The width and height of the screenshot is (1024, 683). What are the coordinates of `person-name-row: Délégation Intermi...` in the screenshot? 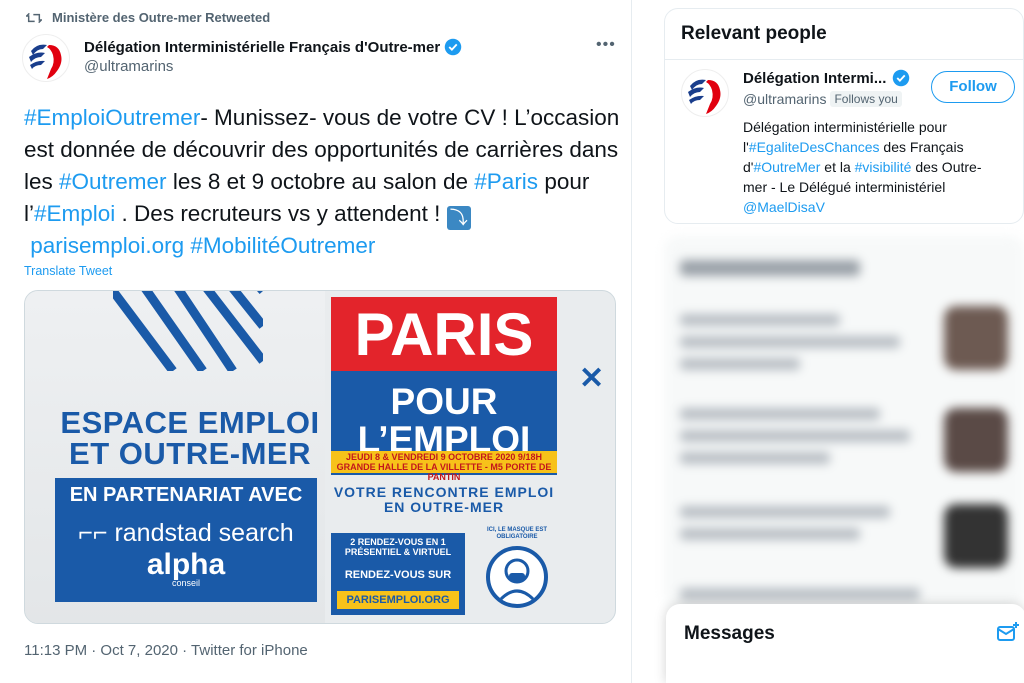 It's located at (826, 78).